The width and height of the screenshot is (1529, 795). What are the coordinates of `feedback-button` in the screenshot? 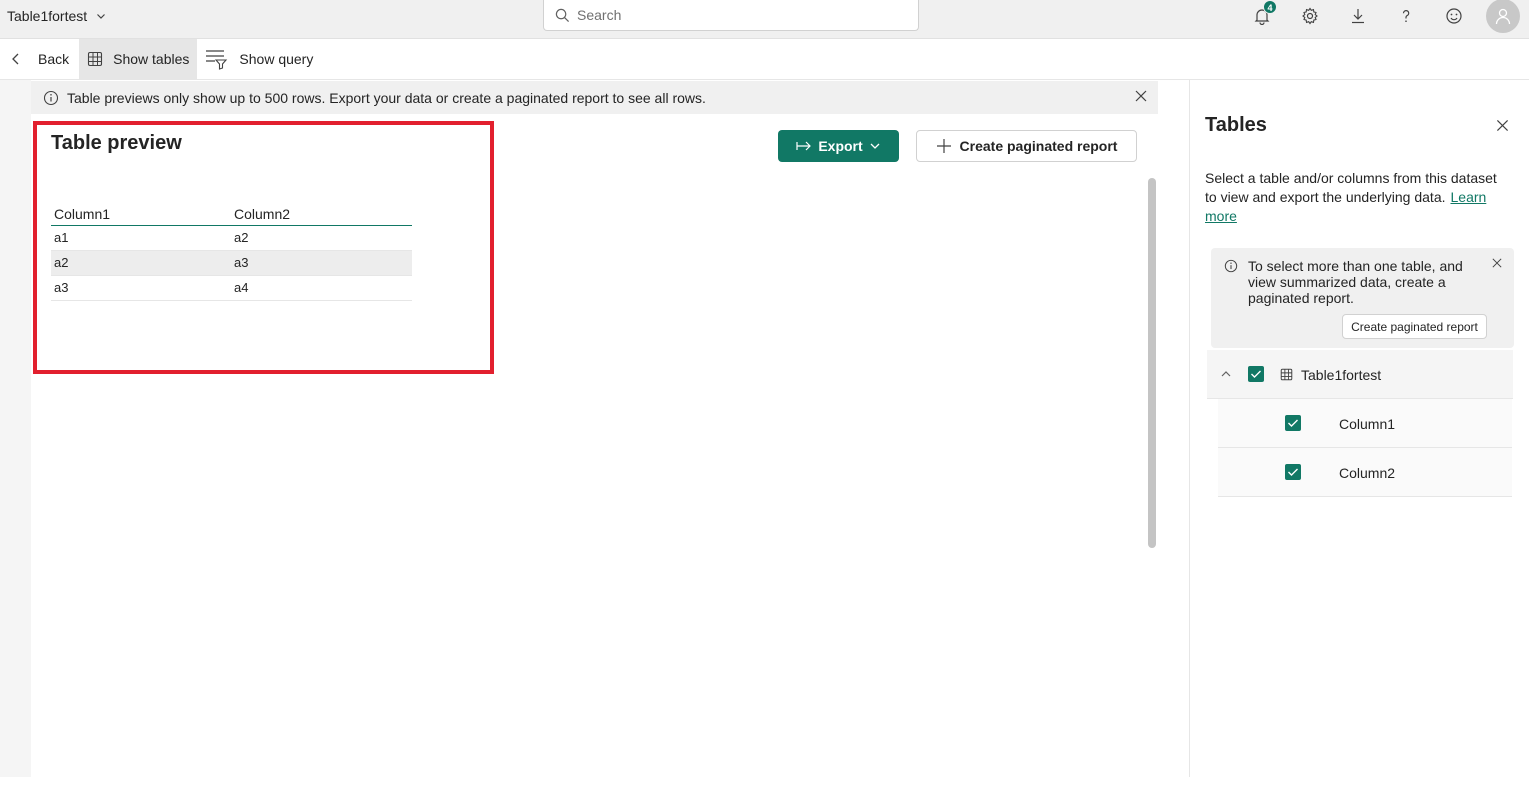 It's located at (1454, 16).